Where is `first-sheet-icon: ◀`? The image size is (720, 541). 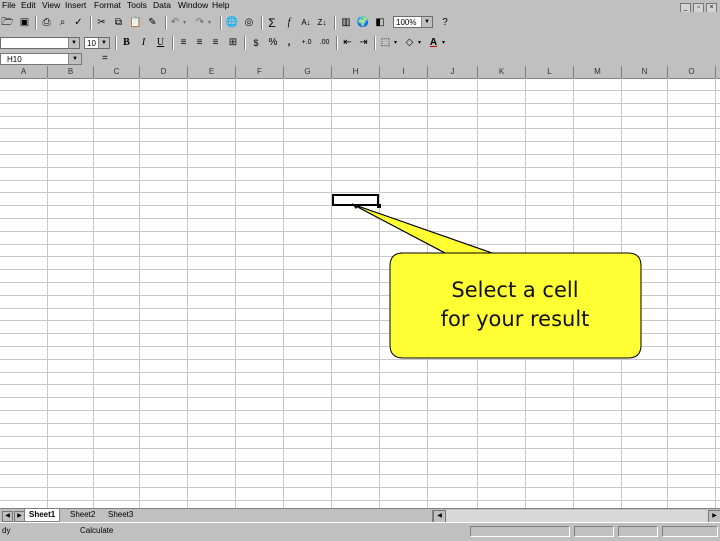
first-sheet-icon: ◀ is located at coordinates (7, 516).